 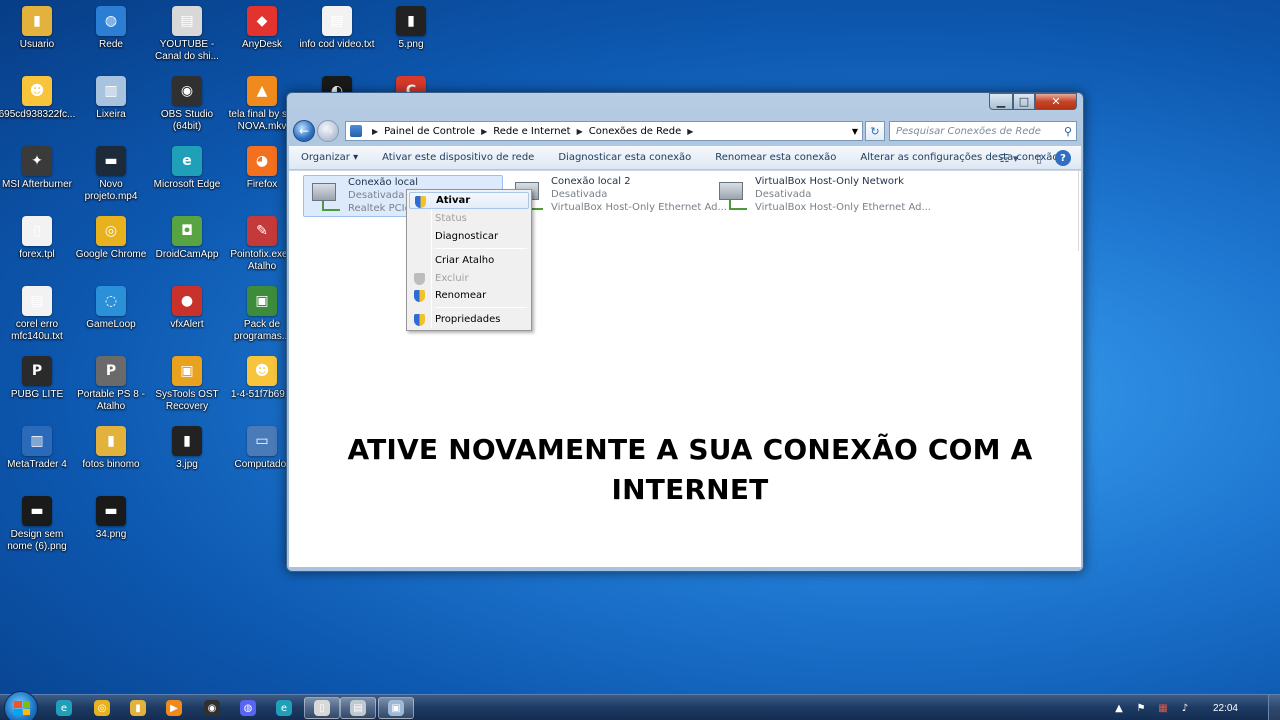 I want to click on desktop-icon: ▮ 5.png, so click(x=411, y=36).